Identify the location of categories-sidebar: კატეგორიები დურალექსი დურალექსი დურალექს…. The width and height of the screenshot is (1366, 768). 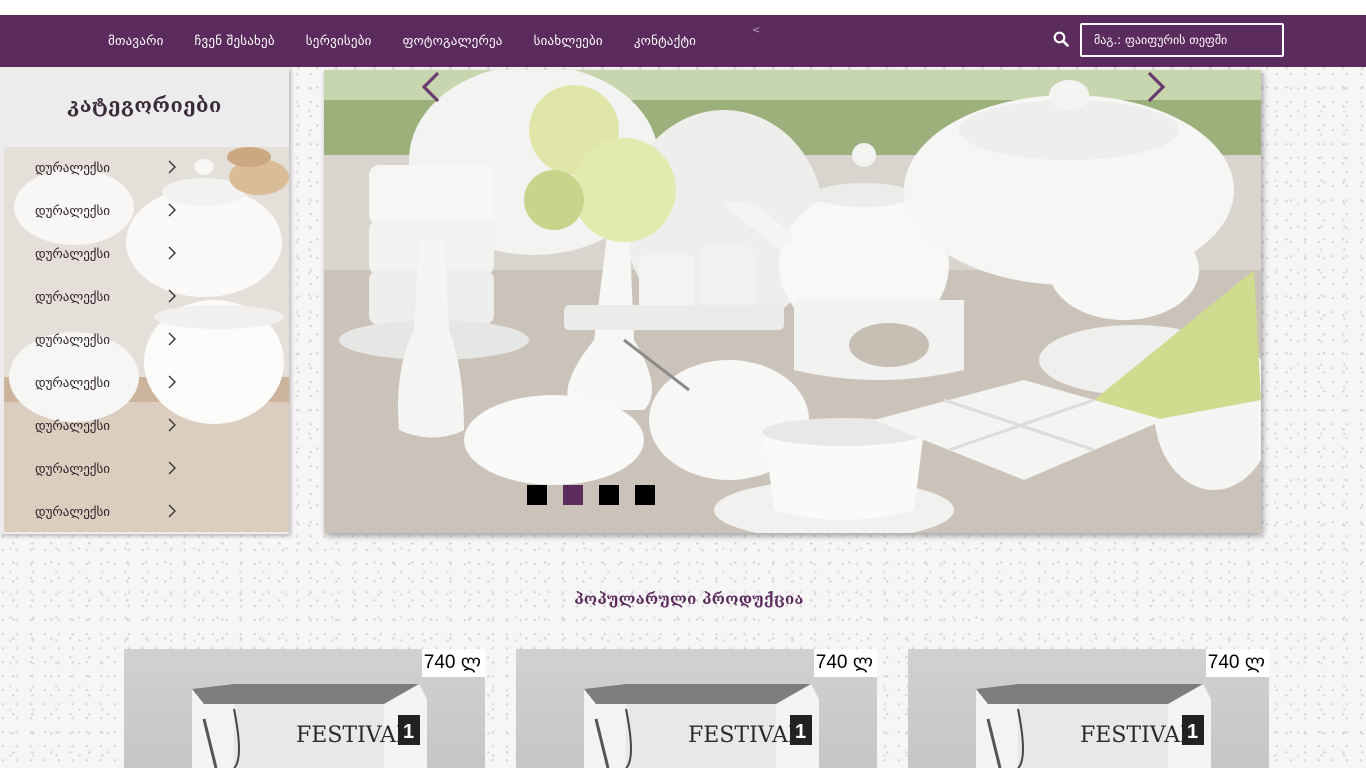
(144, 300).